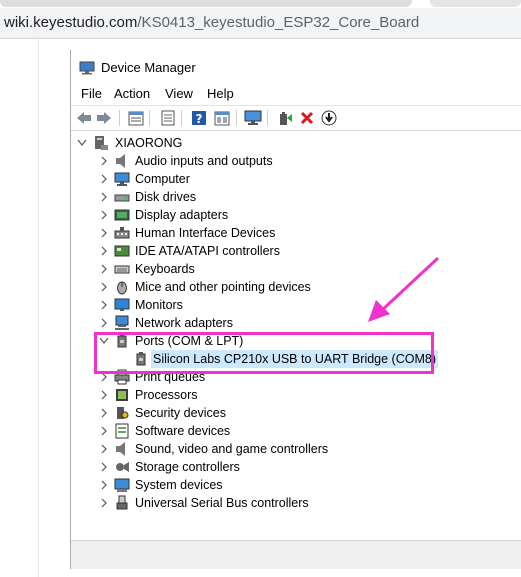 Image resolution: width=521 pixels, height=577 pixels. I want to click on uninstall-icon, so click(307, 118).